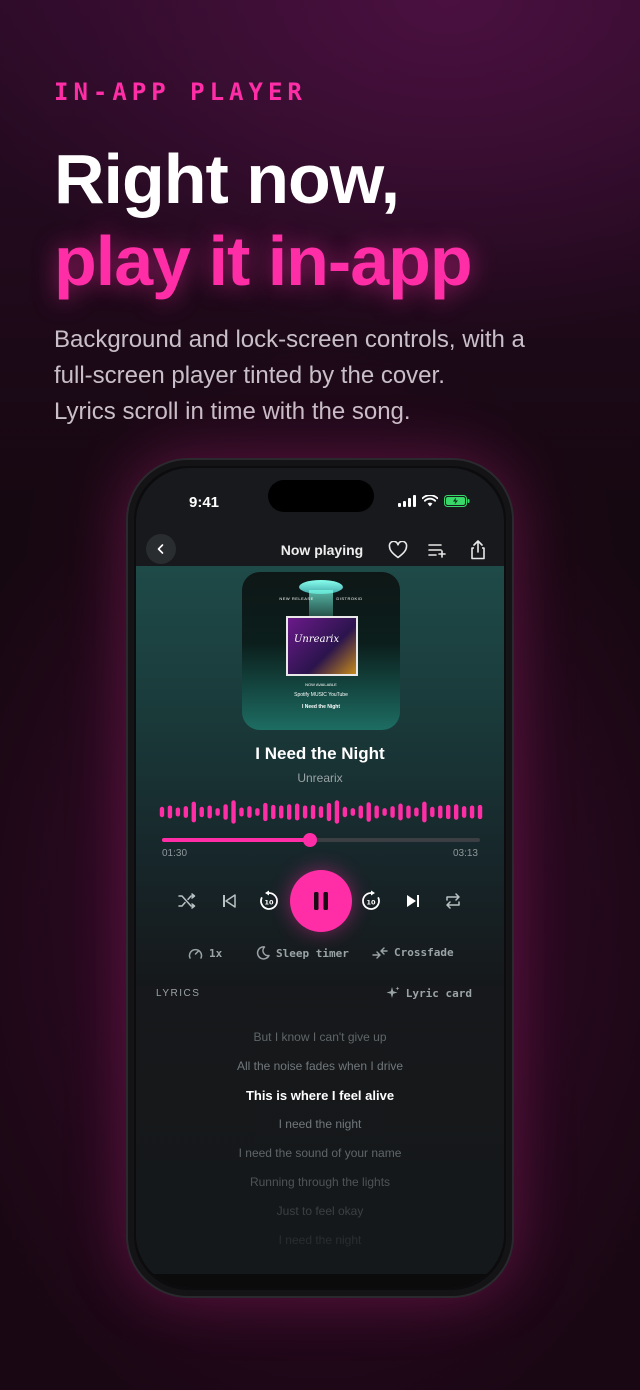  Describe the element at coordinates (393, 992) in the screenshot. I see `sparkle-icon` at that location.